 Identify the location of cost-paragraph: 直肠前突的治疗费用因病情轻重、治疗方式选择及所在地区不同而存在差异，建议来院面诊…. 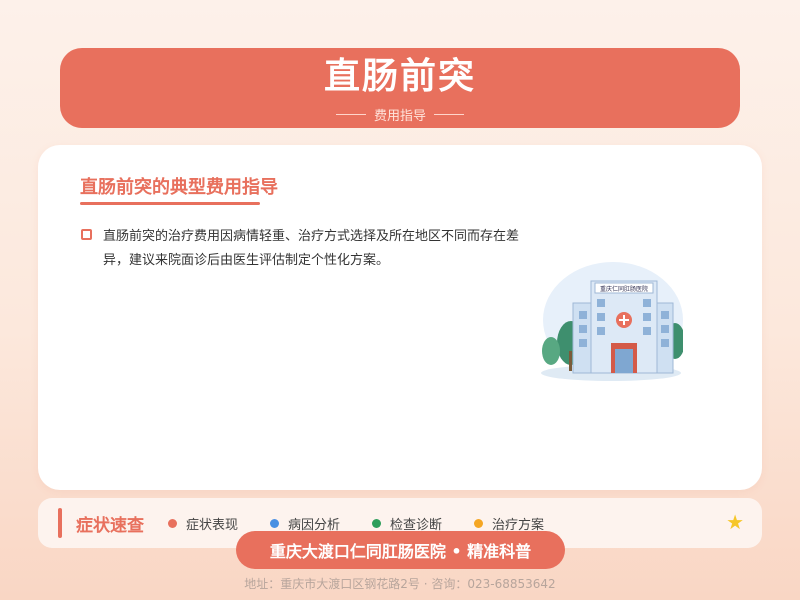
(311, 248).